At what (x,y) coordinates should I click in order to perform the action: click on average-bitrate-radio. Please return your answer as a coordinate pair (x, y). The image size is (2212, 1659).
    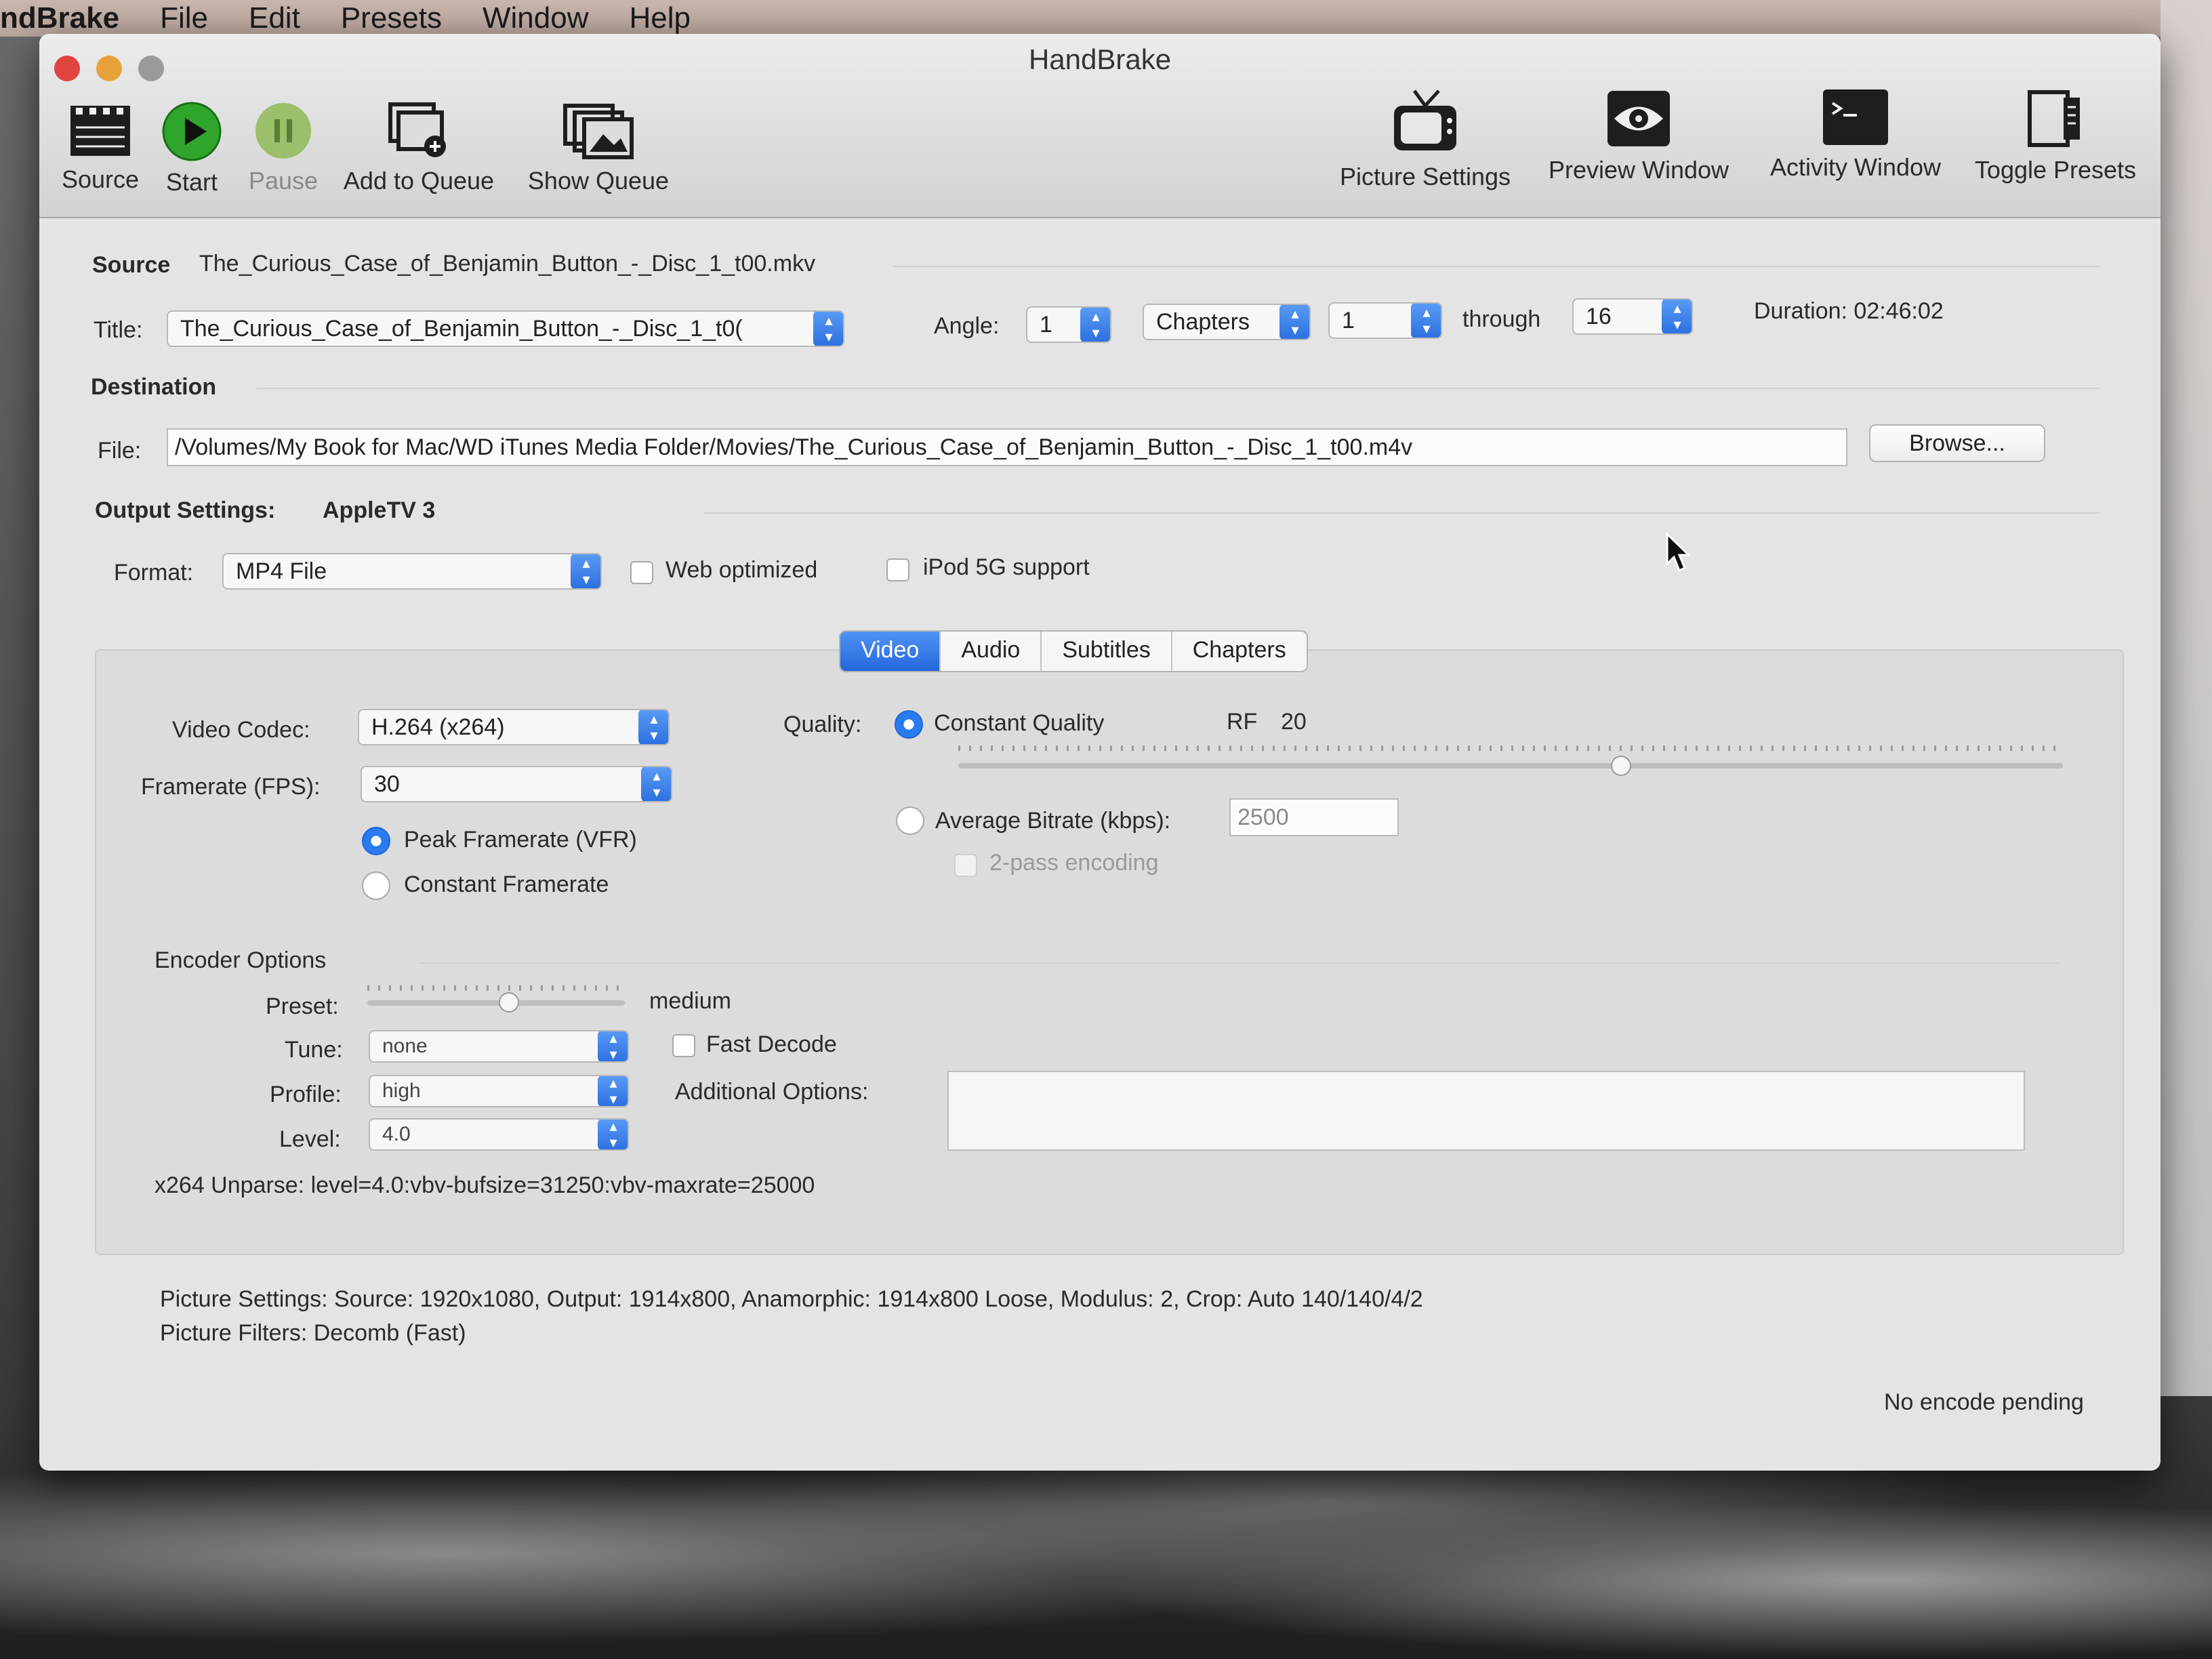
    Looking at the image, I should click on (910, 821).